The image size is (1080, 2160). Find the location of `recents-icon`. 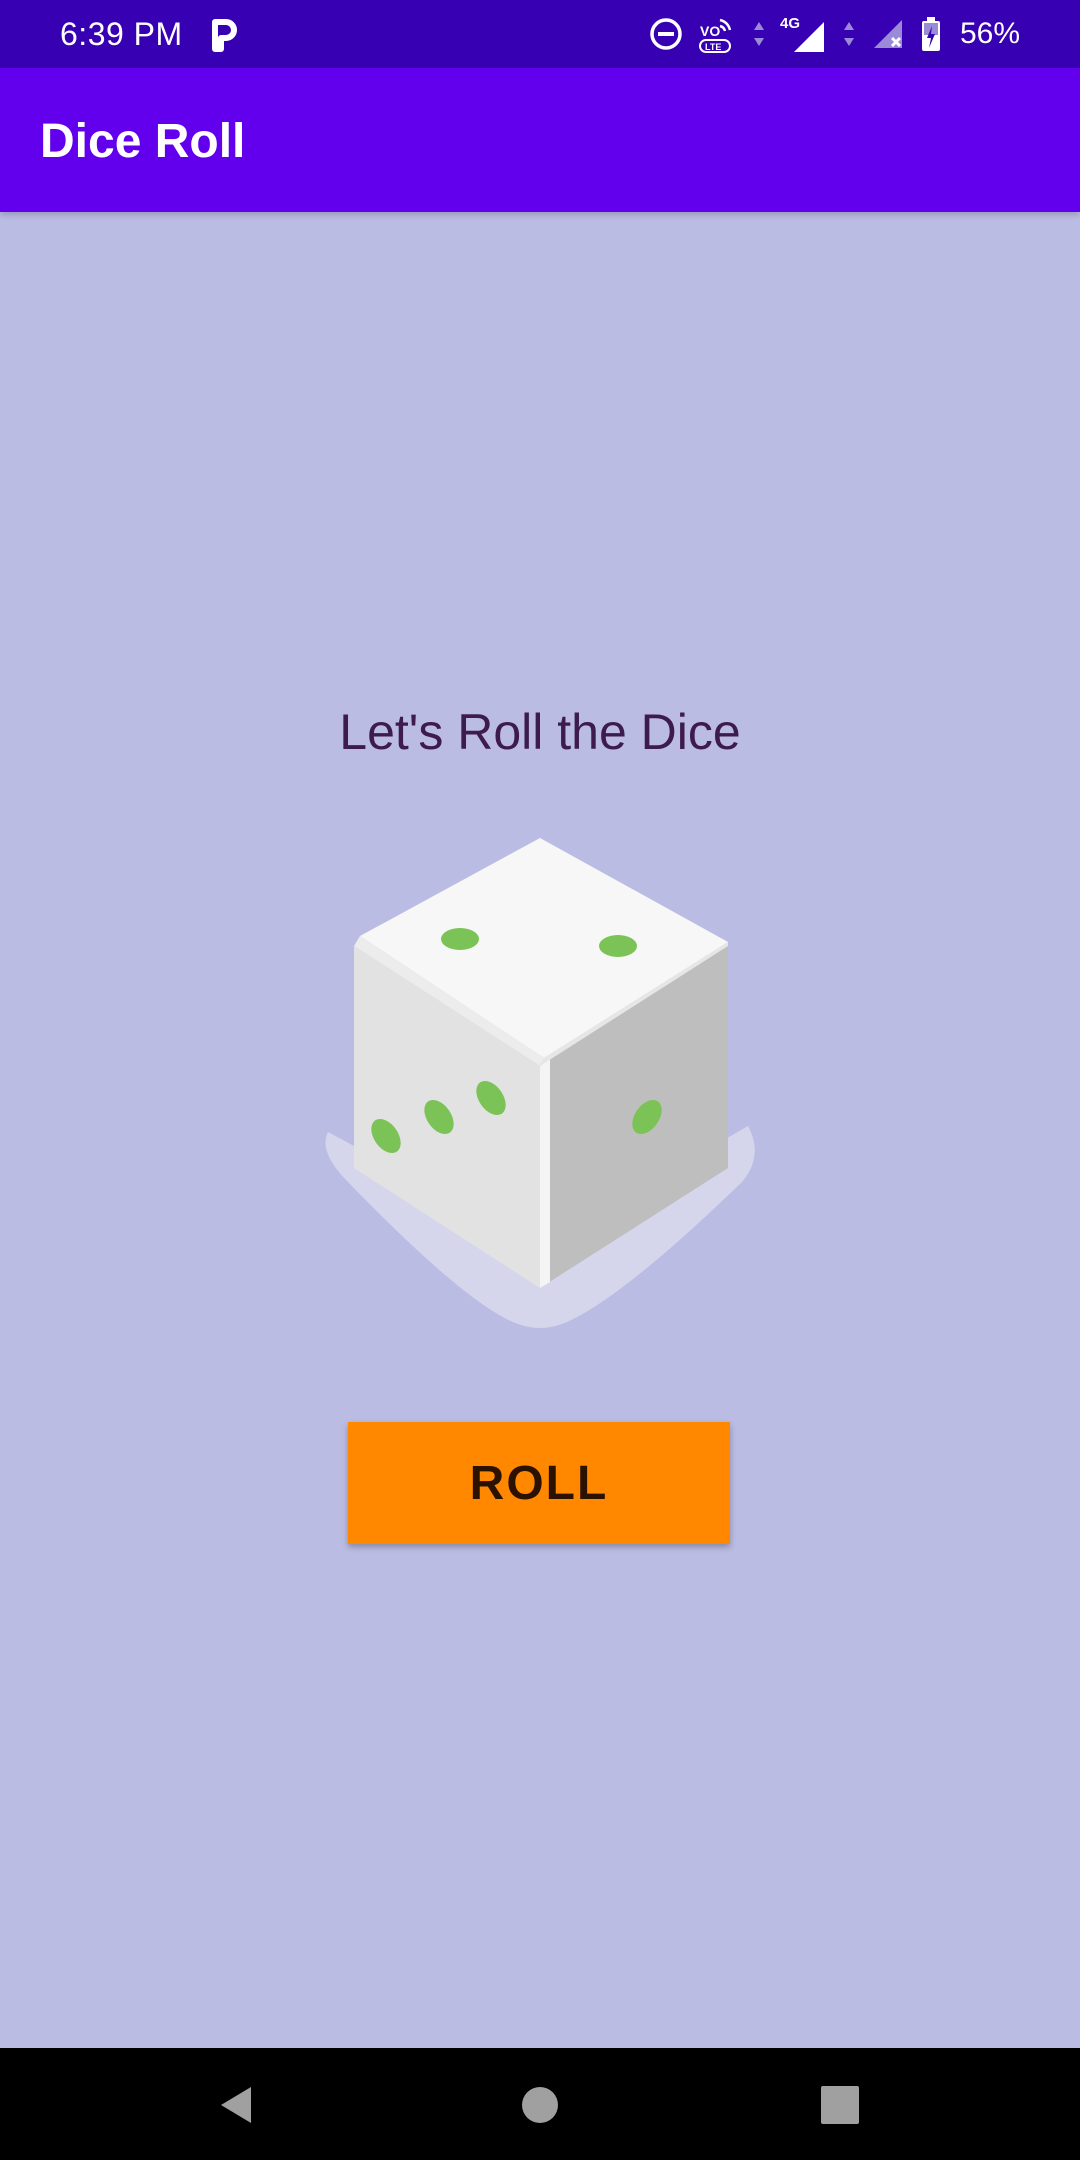

recents-icon is located at coordinates (840, 2105).